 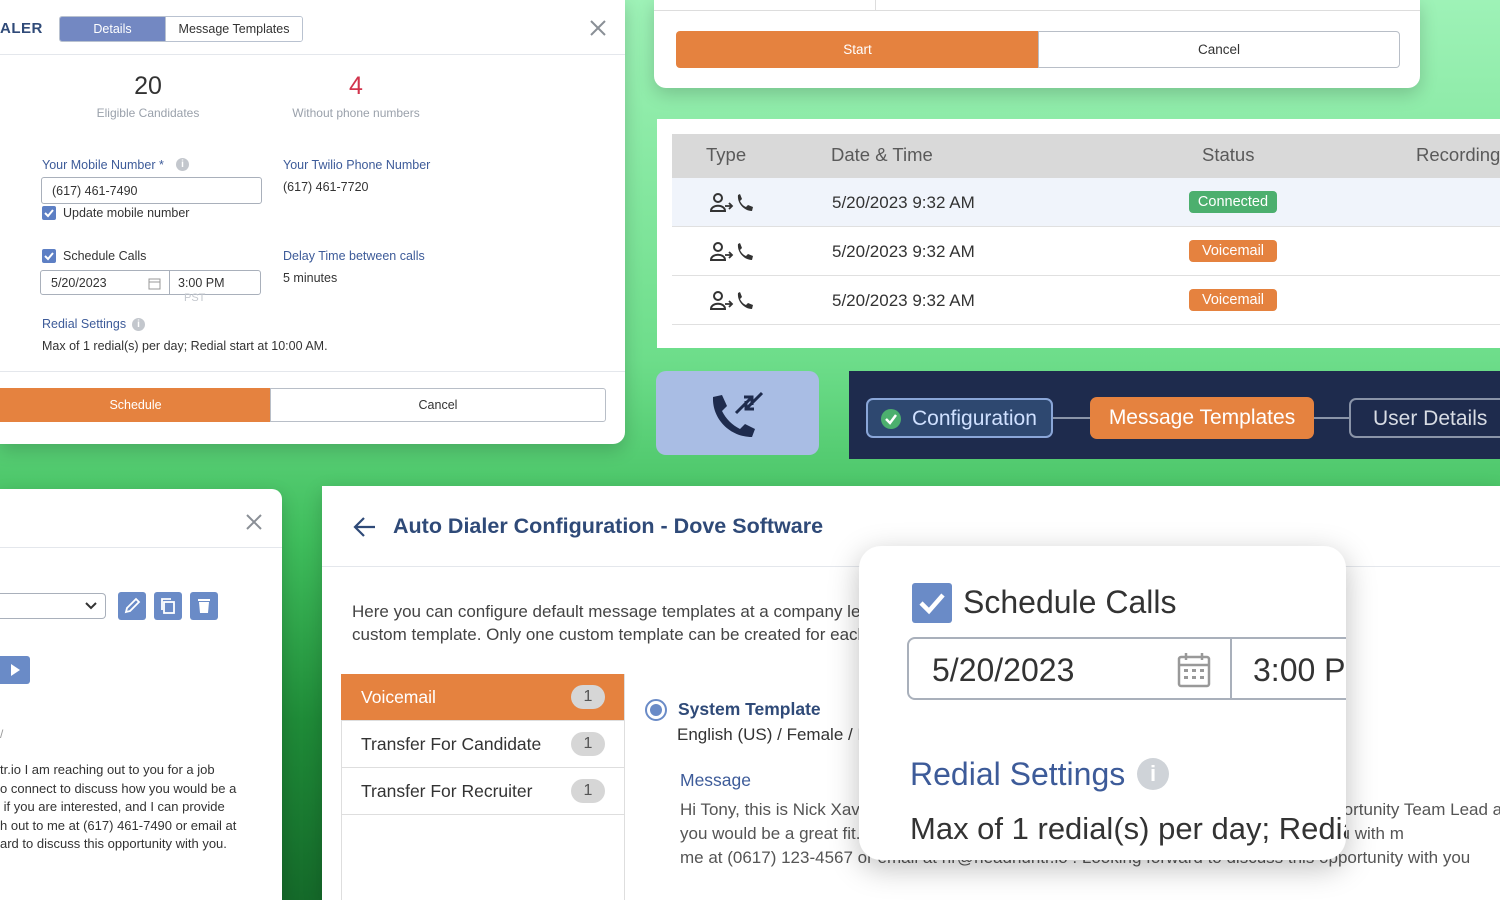 What do you see at coordinates (356, 86) in the screenshot?
I see `no-phone-count: 4` at bounding box center [356, 86].